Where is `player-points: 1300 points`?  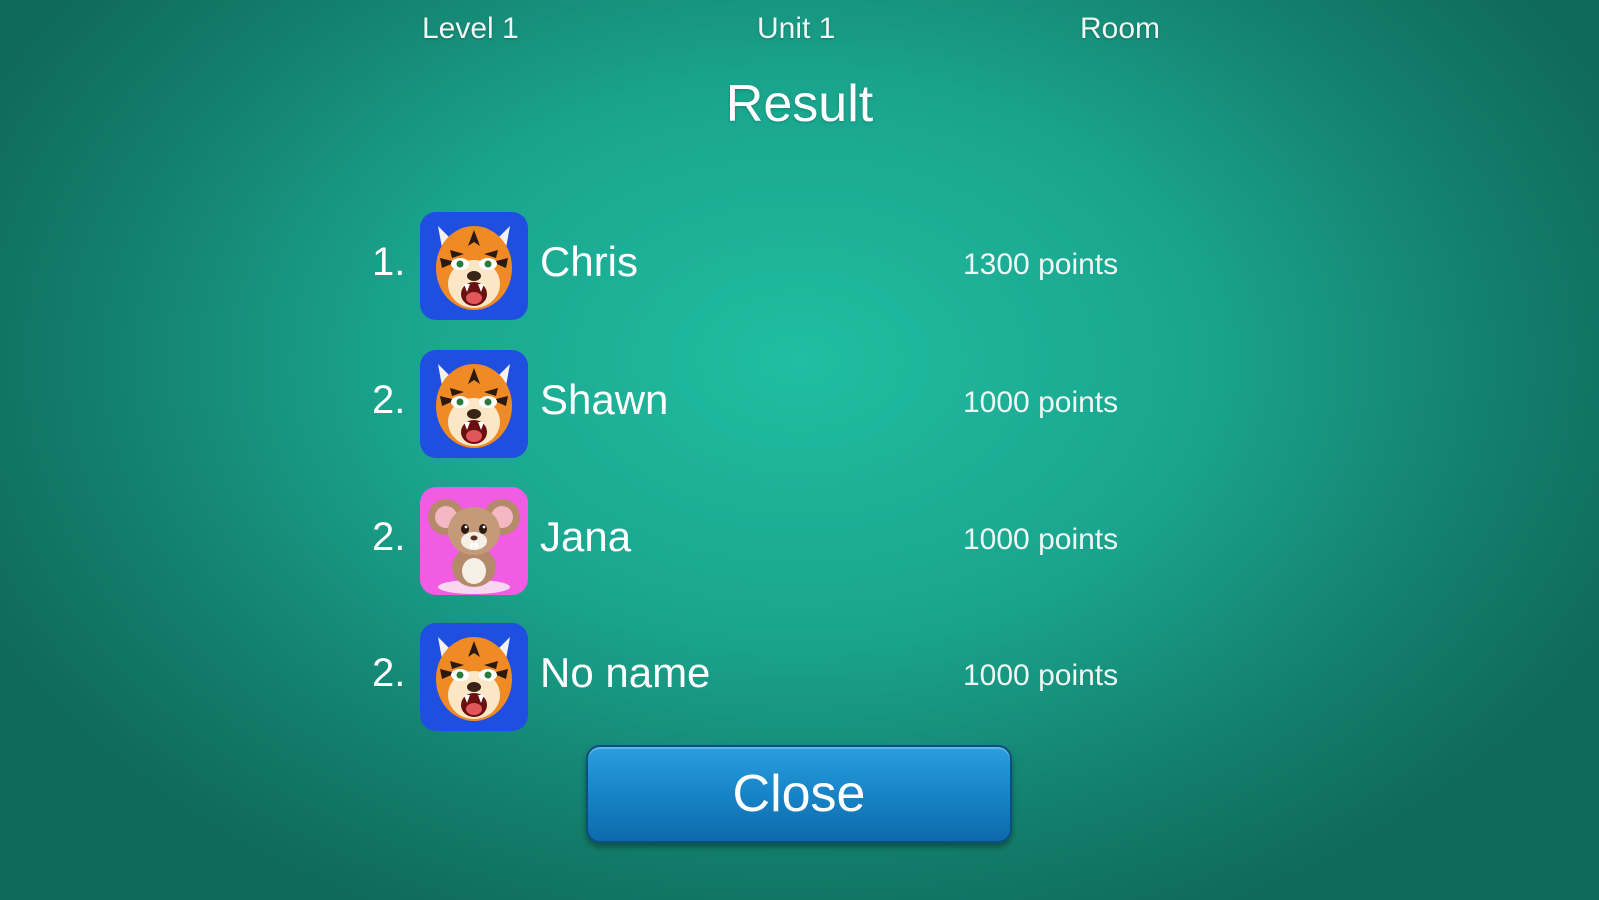
player-points: 1300 points is located at coordinates (1041, 264).